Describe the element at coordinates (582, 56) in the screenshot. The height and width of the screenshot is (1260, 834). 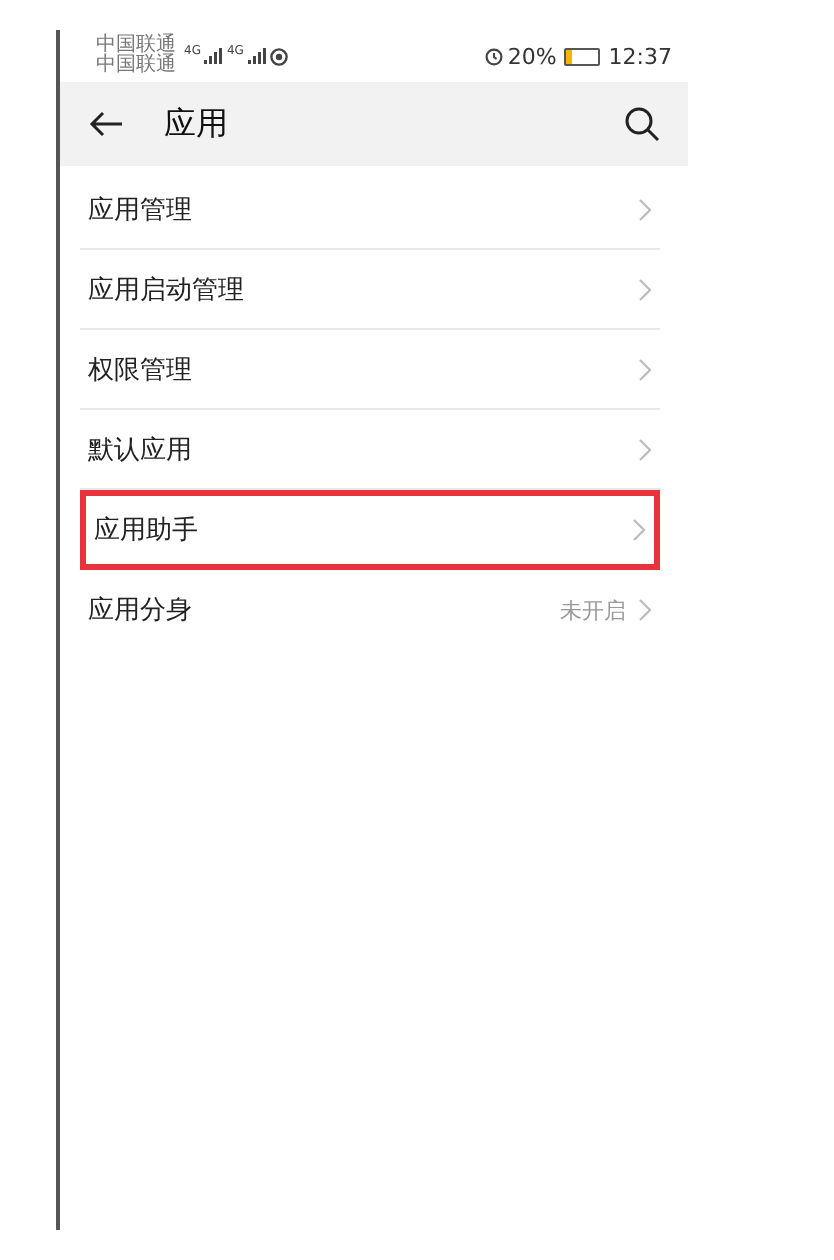
I see `battery-icon` at that location.